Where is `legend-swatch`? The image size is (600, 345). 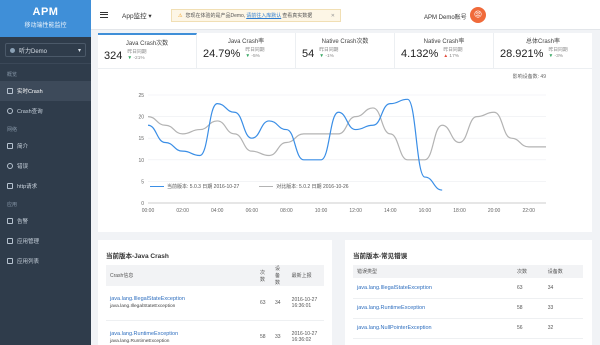 legend-swatch is located at coordinates (157, 186).